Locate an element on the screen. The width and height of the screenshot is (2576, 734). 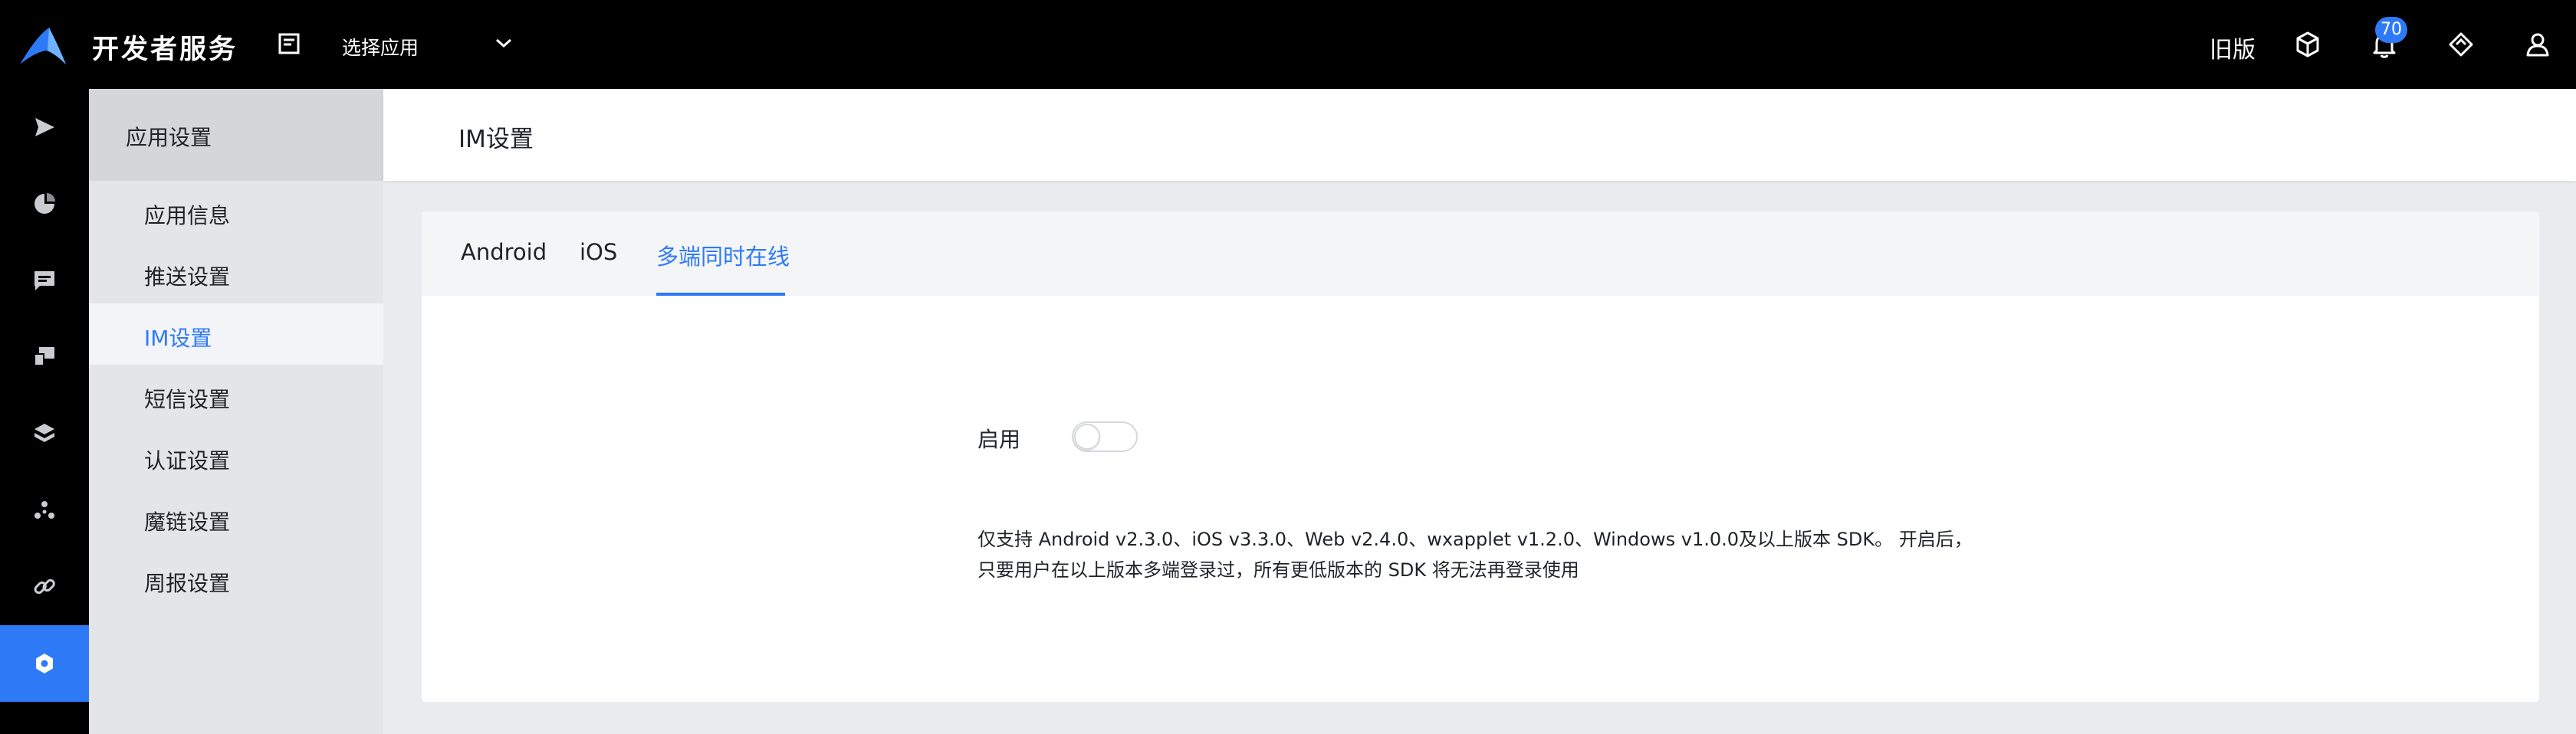
toggle-knob is located at coordinates (1087, 437).